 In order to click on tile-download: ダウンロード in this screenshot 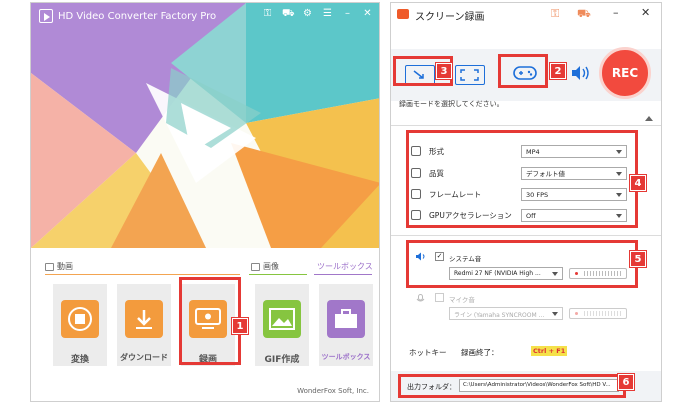, I will do `click(144, 325)`.